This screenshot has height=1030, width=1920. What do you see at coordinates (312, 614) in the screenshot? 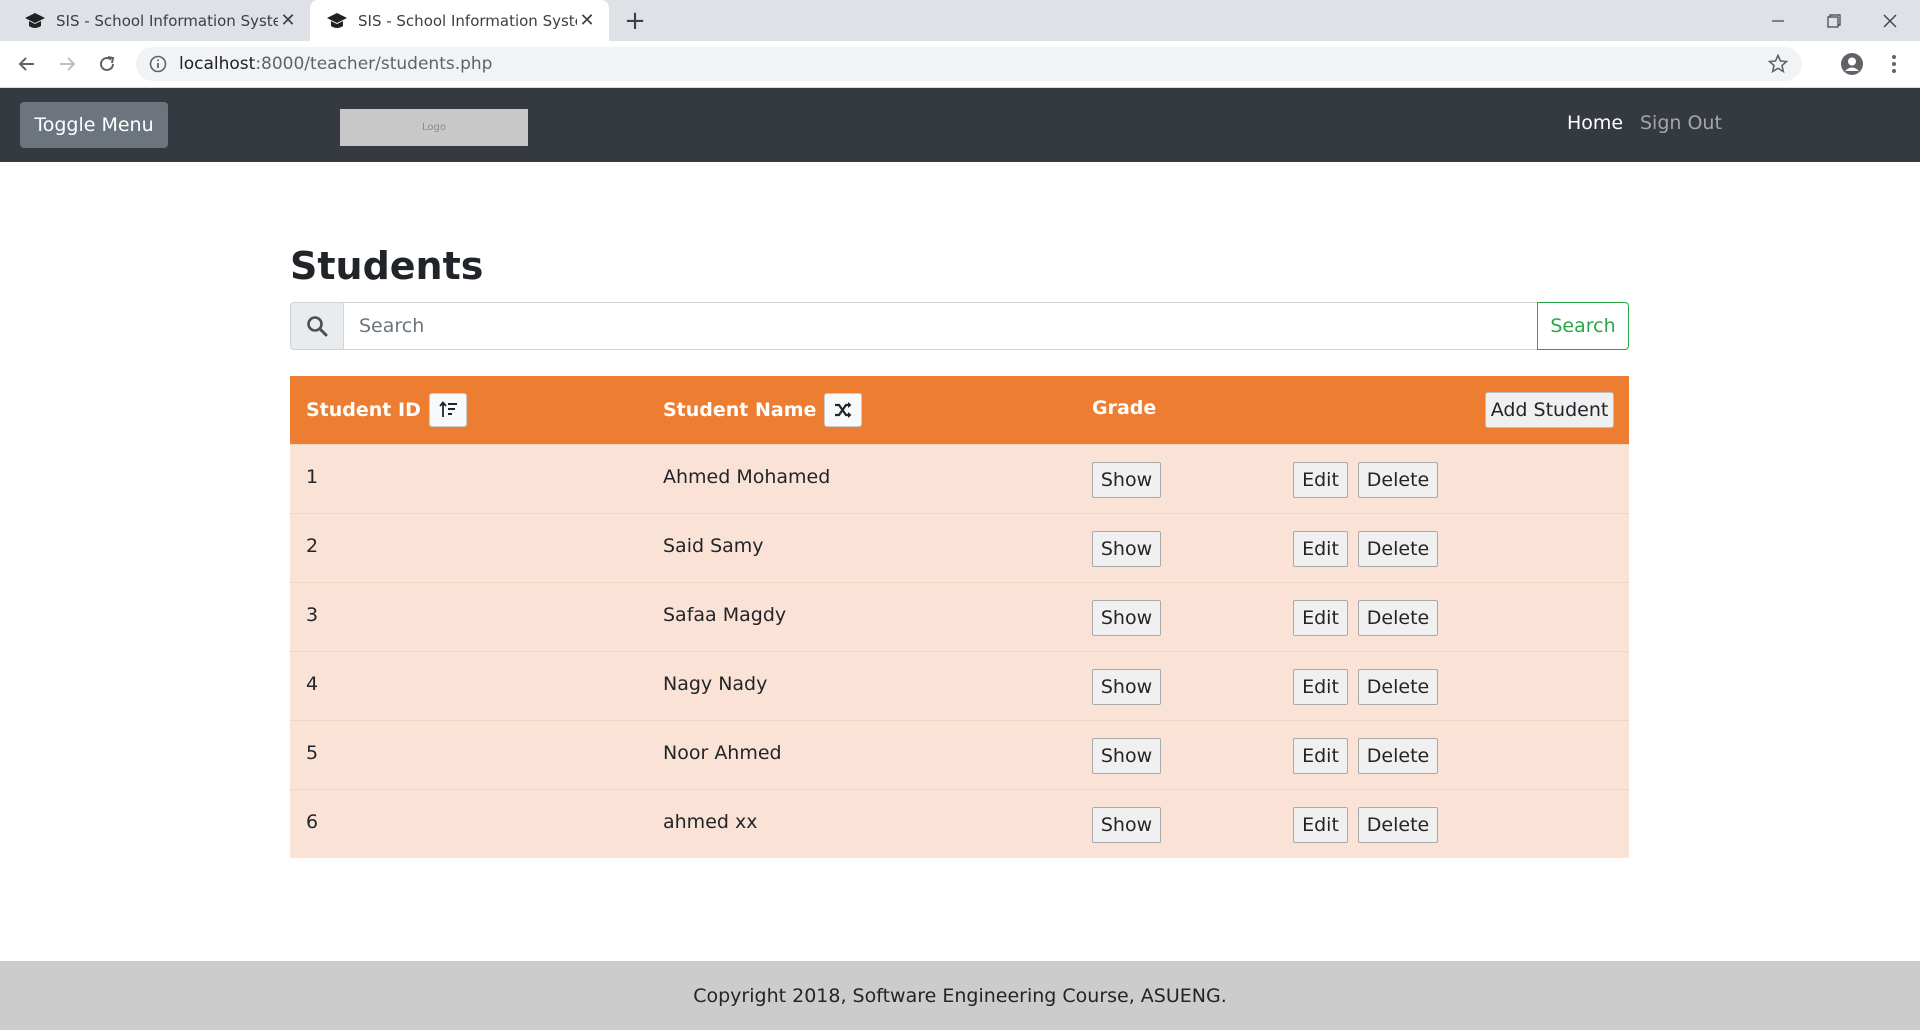
I see `student-id-cell: 3` at bounding box center [312, 614].